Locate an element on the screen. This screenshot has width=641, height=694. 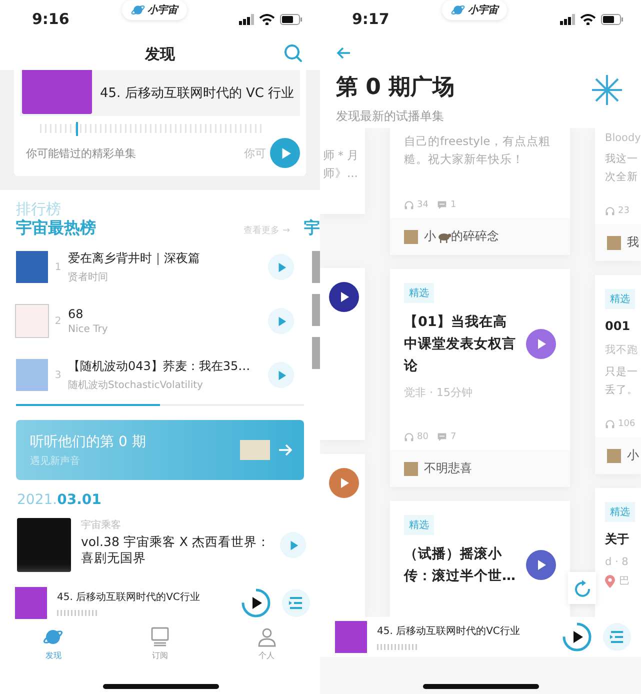
page-title: 发现 is located at coordinates (160, 54).